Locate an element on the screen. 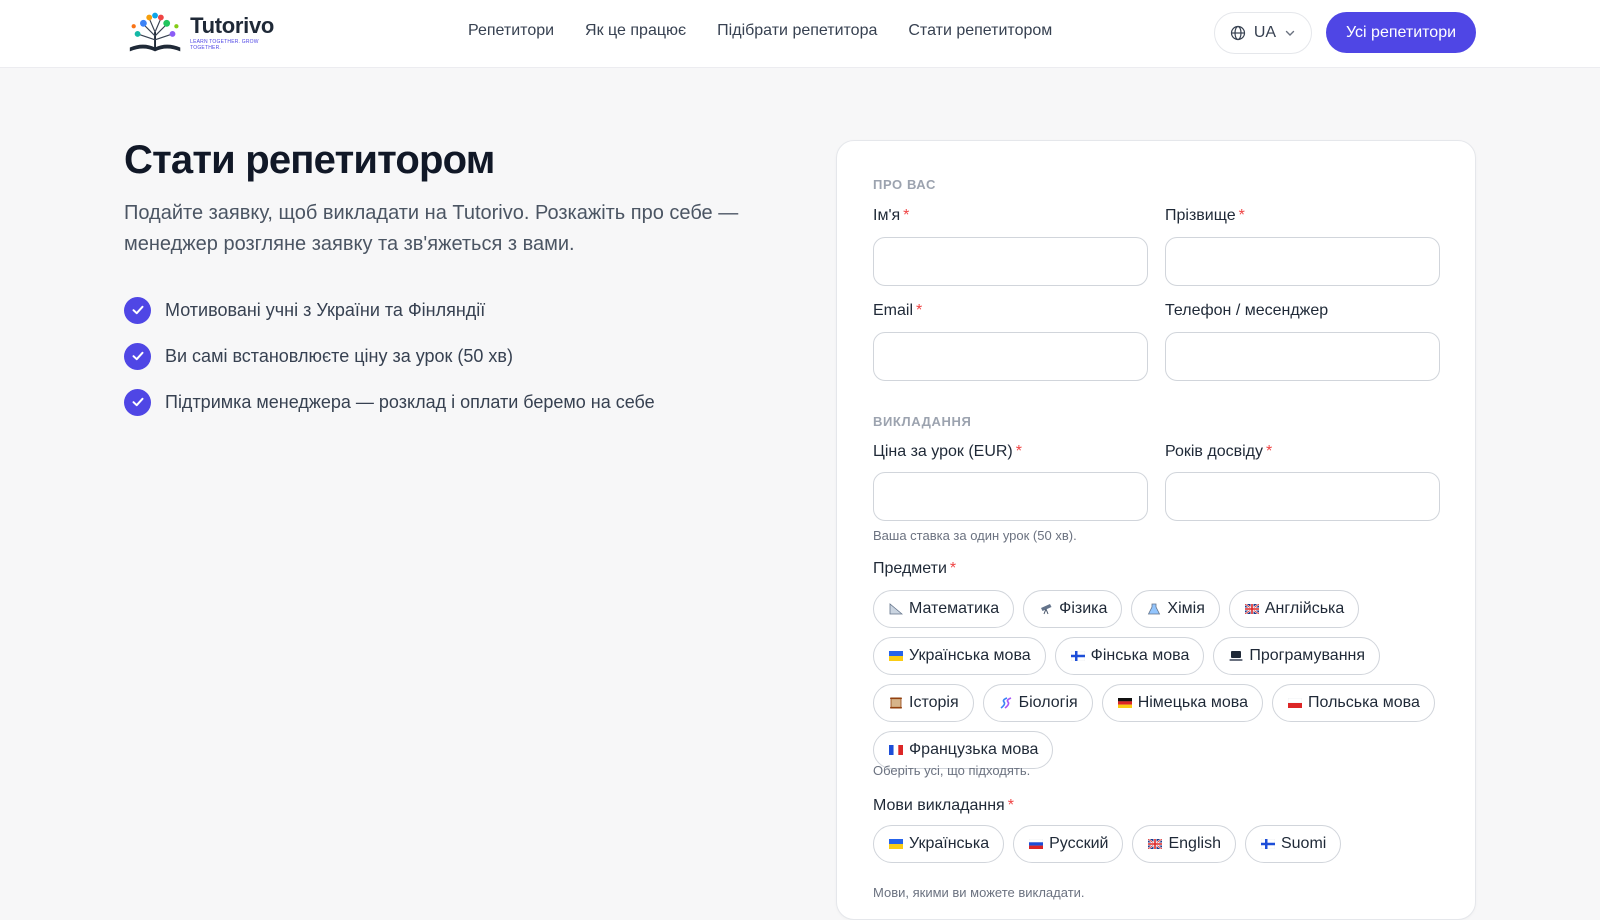 This screenshot has width=1600, height=920. telescope-icon is located at coordinates (1046, 609).